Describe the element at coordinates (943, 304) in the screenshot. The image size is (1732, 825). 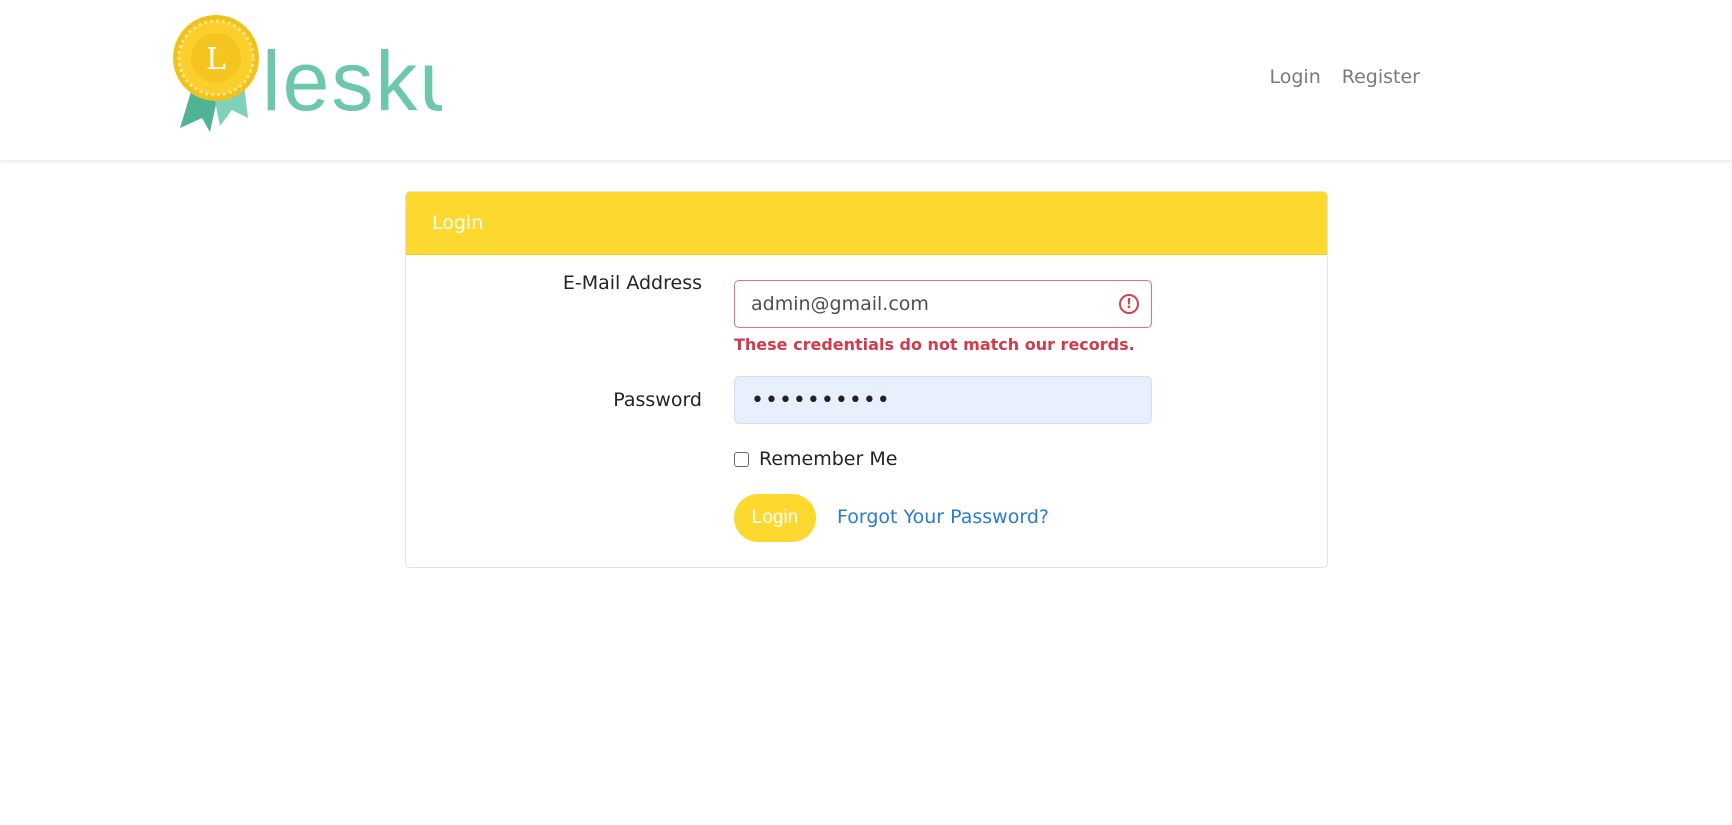
I see `email-field: admin@gmail.com !` at that location.